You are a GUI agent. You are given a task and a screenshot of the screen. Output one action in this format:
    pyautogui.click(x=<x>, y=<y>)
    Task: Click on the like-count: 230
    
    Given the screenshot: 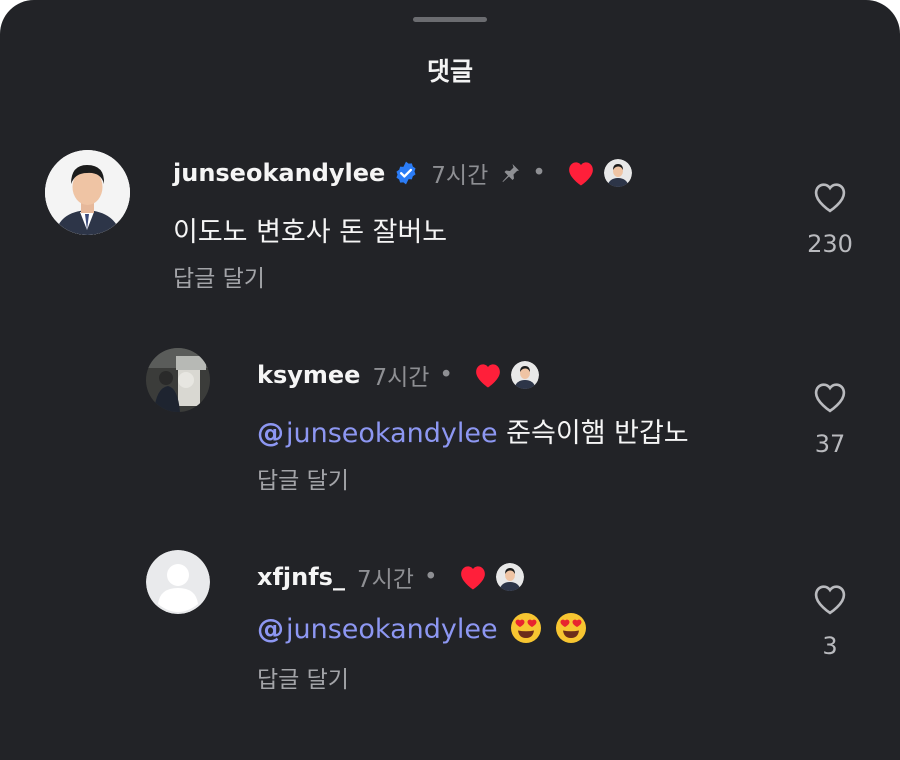 What is the action you would take?
    pyautogui.click(x=830, y=244)
    